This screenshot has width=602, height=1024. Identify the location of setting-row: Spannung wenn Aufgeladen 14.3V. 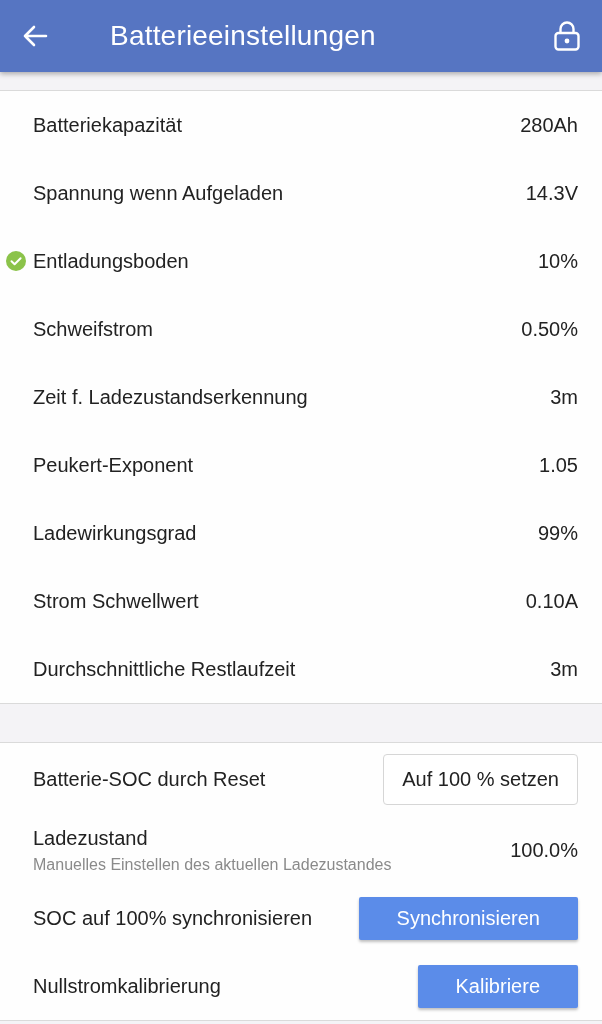
(301, 193).